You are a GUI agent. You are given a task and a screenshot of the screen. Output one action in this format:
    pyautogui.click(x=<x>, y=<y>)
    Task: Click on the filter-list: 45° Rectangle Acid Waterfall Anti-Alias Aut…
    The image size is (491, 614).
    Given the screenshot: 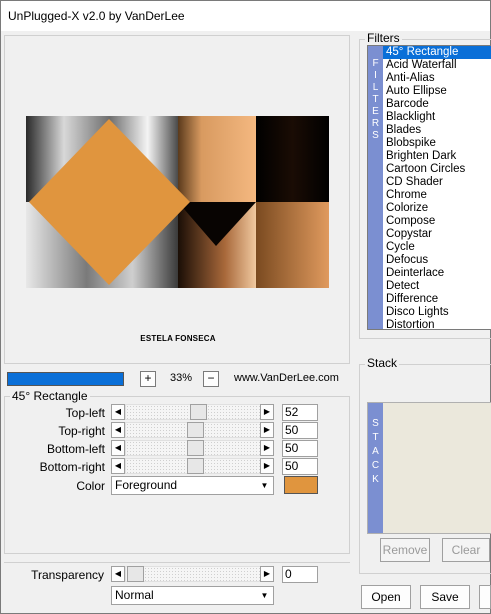 What is the action you would take?
    pyautogui.click(x=437, y=187)
    